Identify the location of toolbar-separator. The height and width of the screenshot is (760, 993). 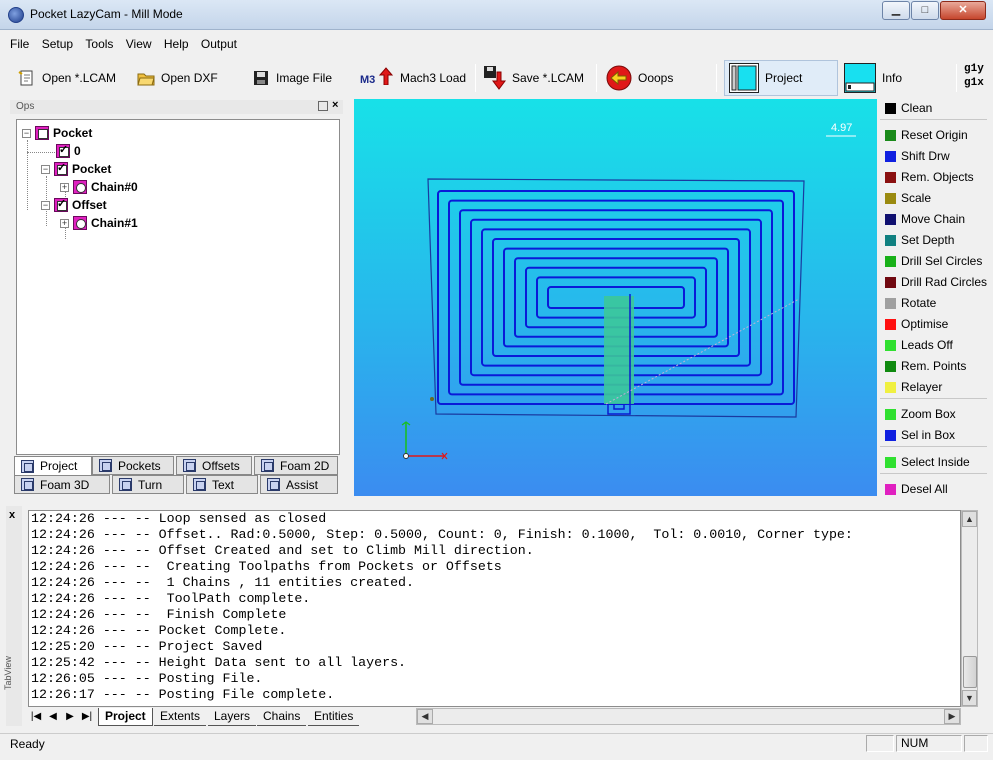
(596, 78).